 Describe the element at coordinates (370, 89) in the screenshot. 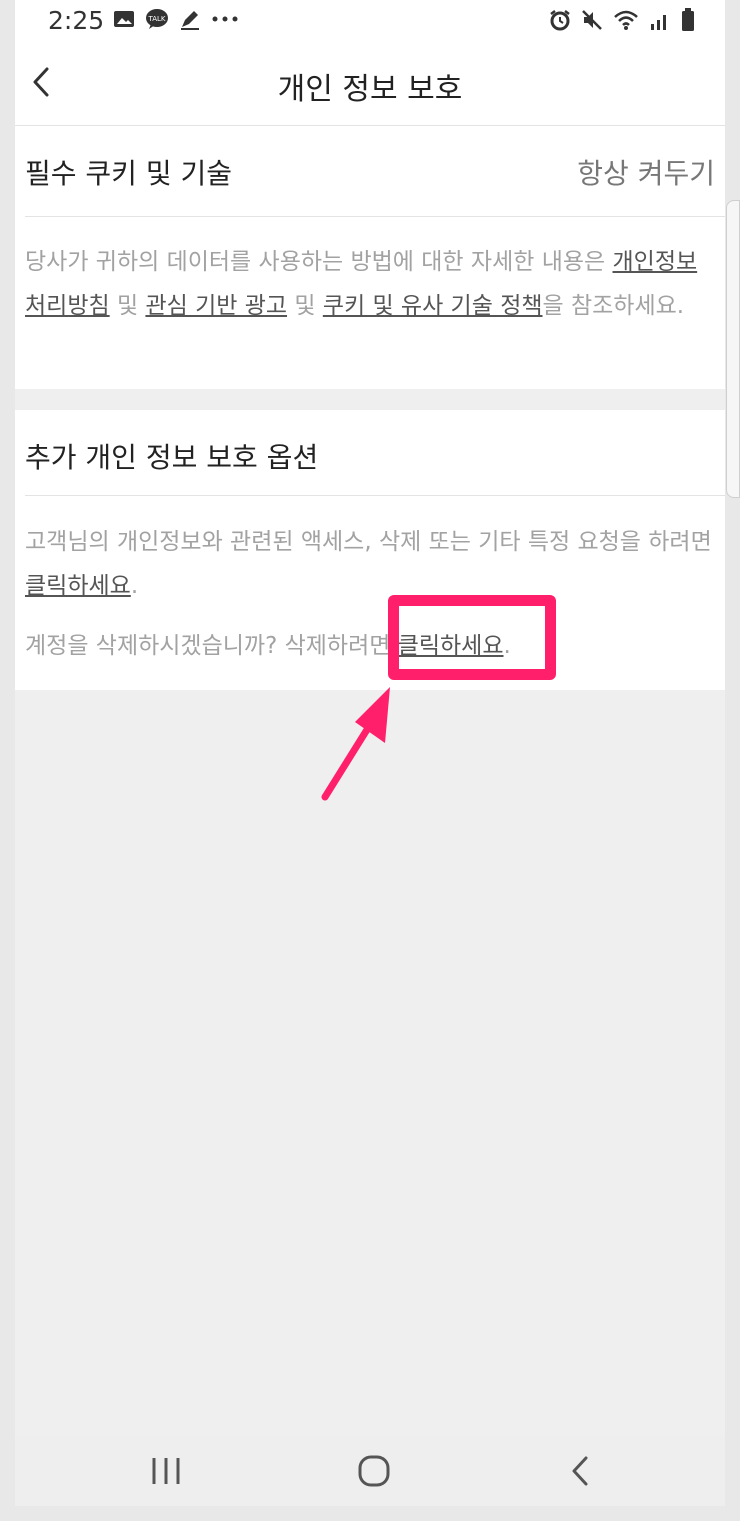

I see `page-title: 개인 정보 보호` at that location.